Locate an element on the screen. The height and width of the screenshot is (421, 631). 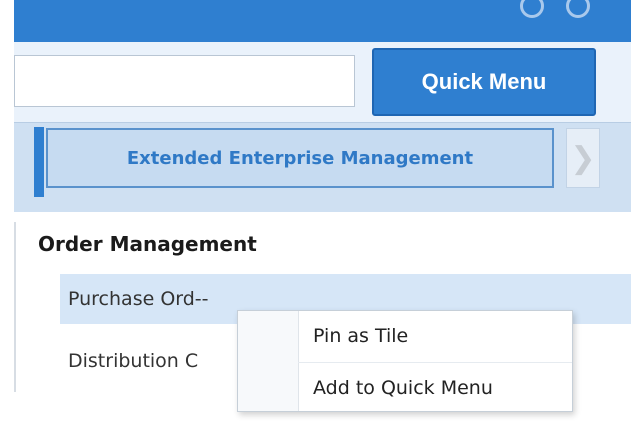
quick-menu-button: Quick Menu is located at coordinates (484, 82).